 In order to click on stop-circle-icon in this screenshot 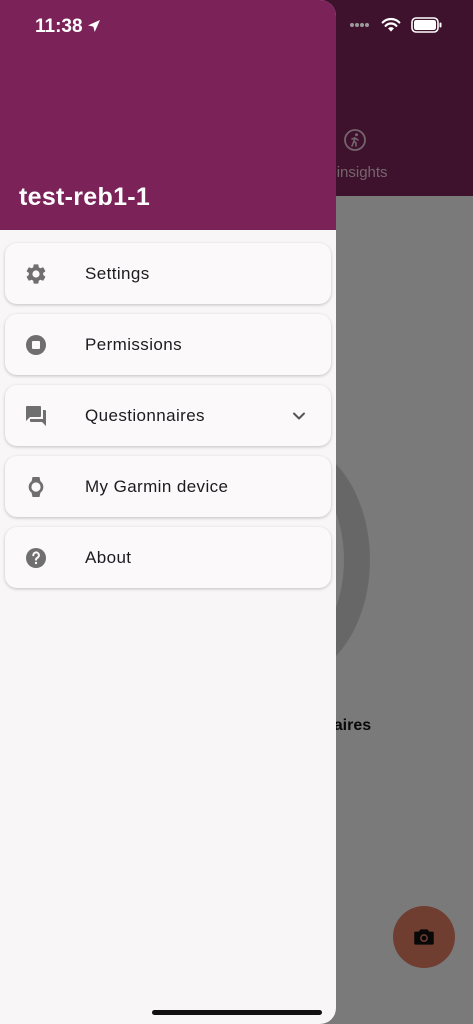, I will do `click(36, 345)`.